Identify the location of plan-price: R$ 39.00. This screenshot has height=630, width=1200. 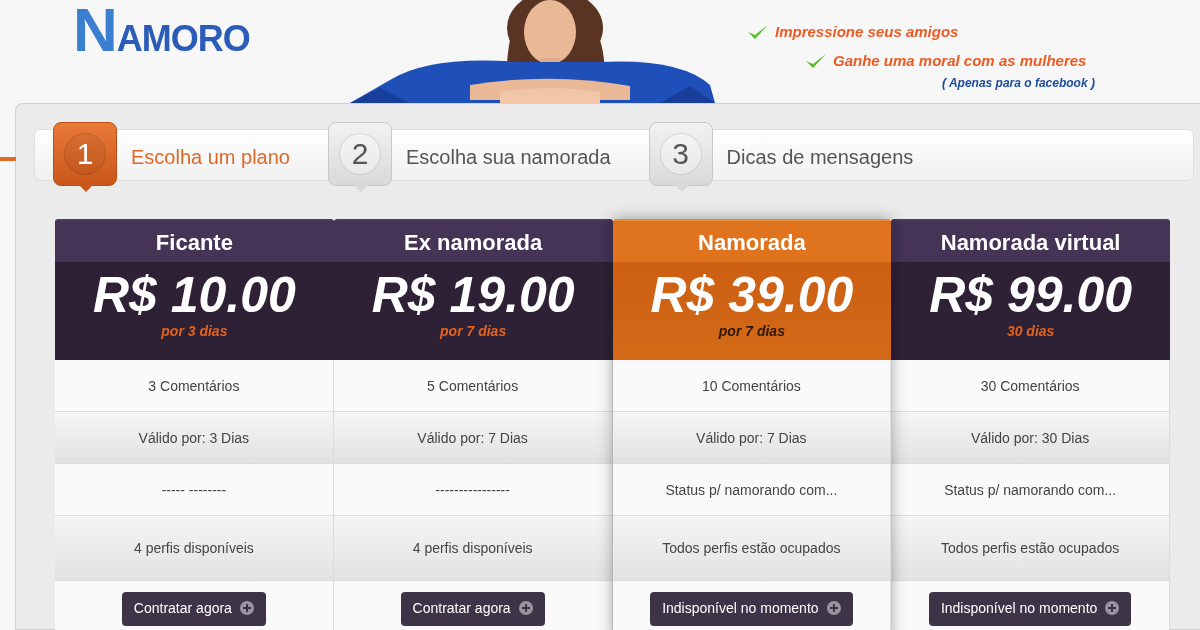
(752, 295).